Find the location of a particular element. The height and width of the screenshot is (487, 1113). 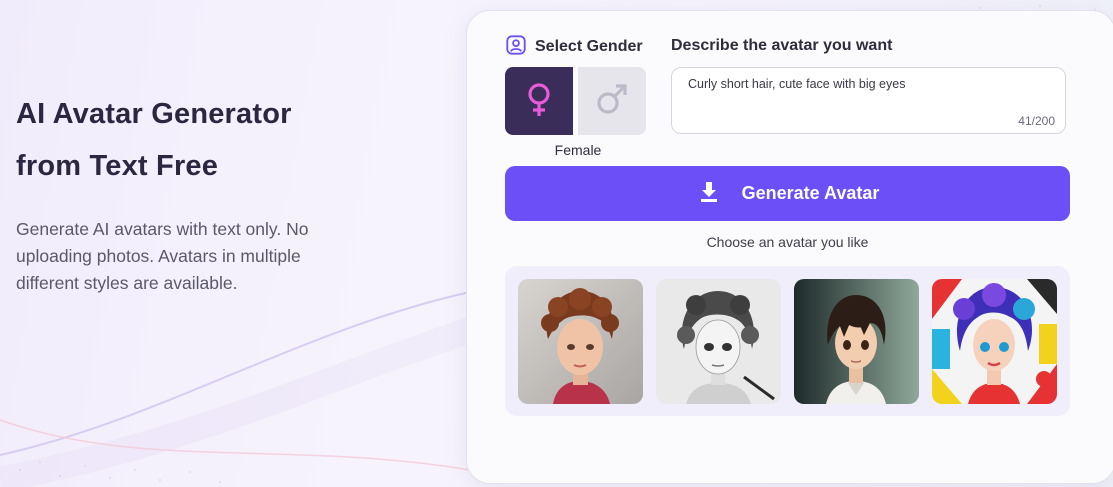

avatar-option-popart is located at coordinates (994, 341).